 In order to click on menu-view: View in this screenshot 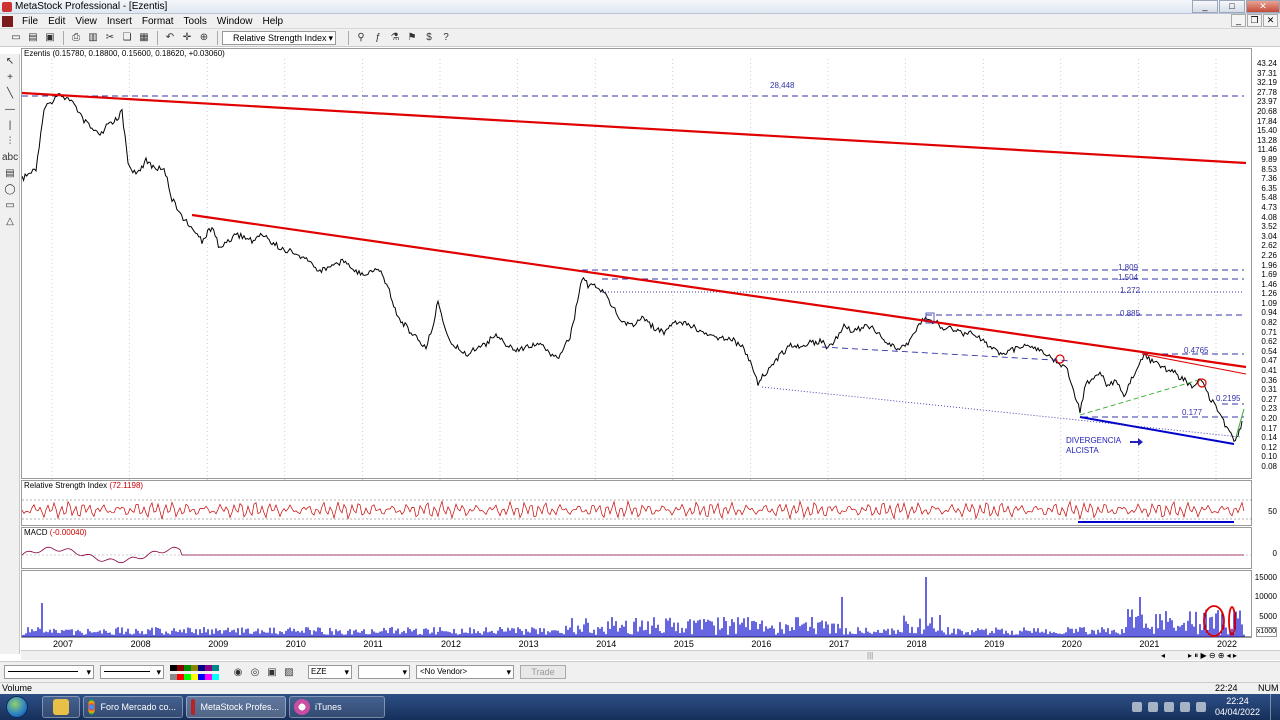, I will do `click(86, 21)`.